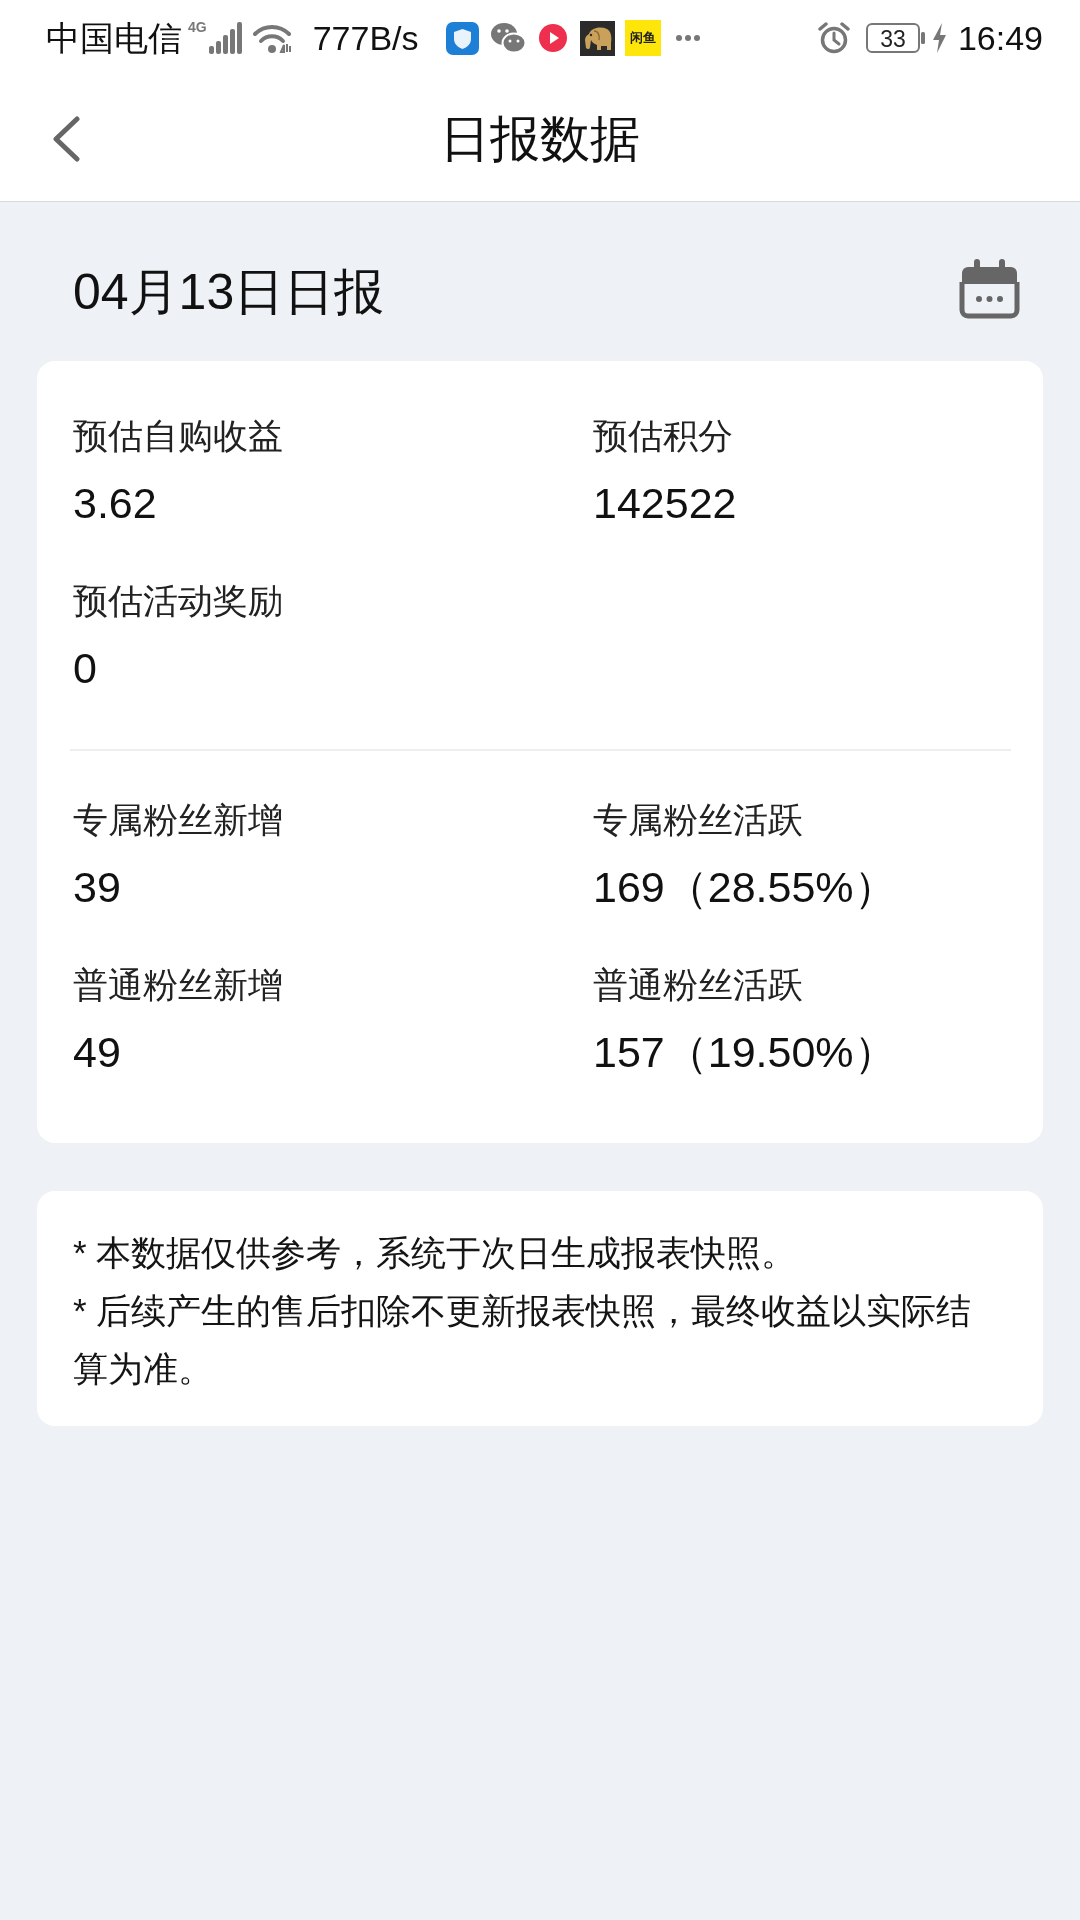 This screenshot has height=1920, width=1080. What do you see at coordinates (197, 27) in the screenshot?
I see `network-type-label: 4G` at bounding box center [197, 27].